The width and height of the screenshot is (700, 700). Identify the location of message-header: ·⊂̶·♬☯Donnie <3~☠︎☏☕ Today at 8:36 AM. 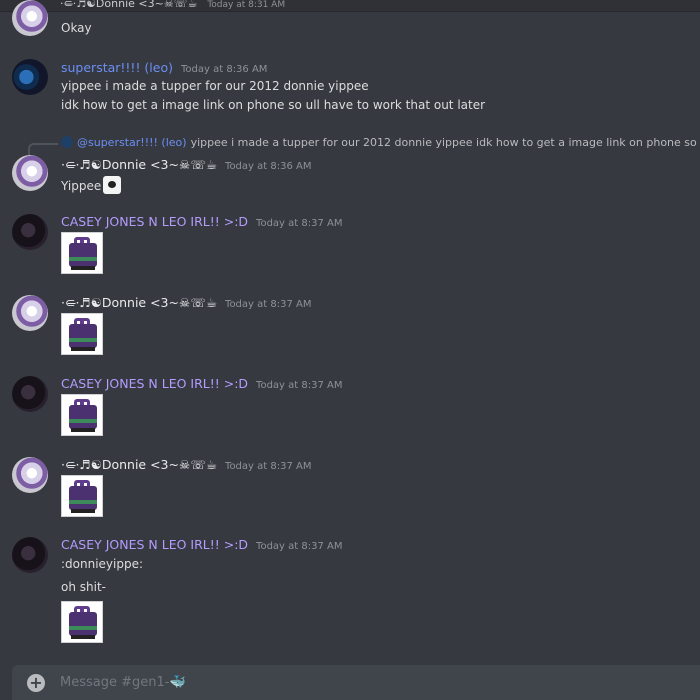
(186, 164).